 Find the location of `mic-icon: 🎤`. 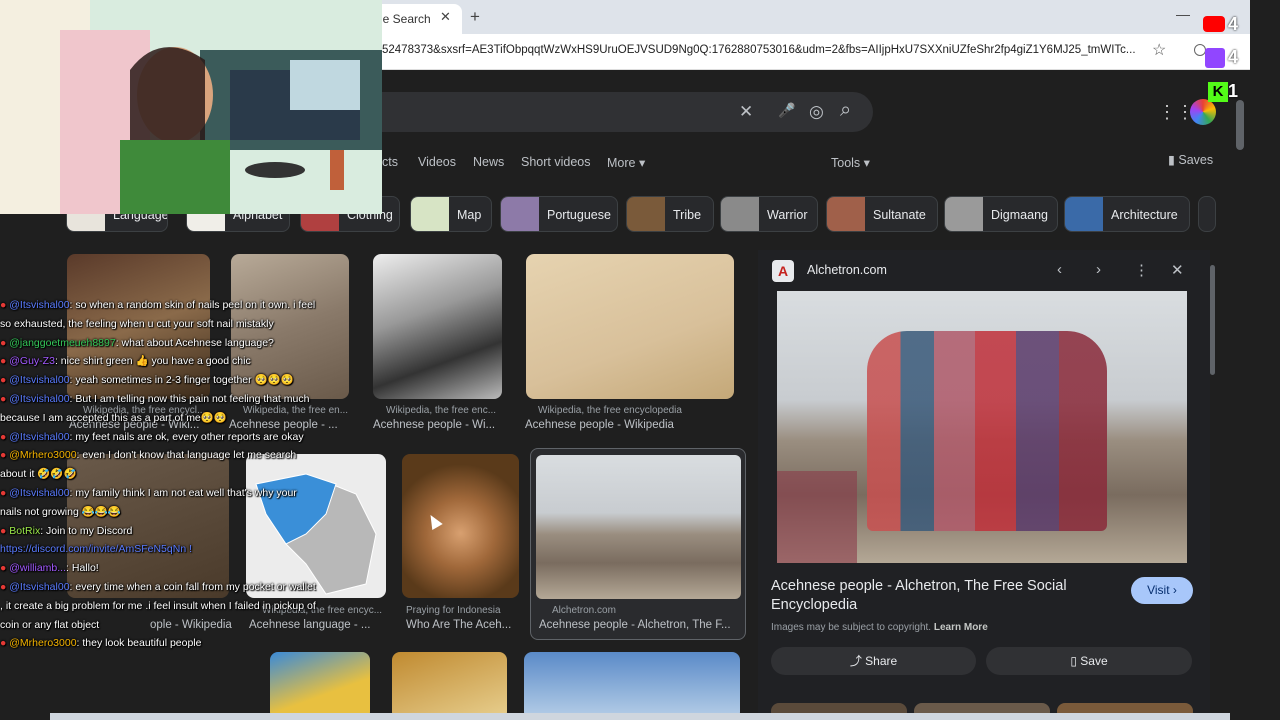

mic-icon: 🎤 is located at coordinates (786, 110).